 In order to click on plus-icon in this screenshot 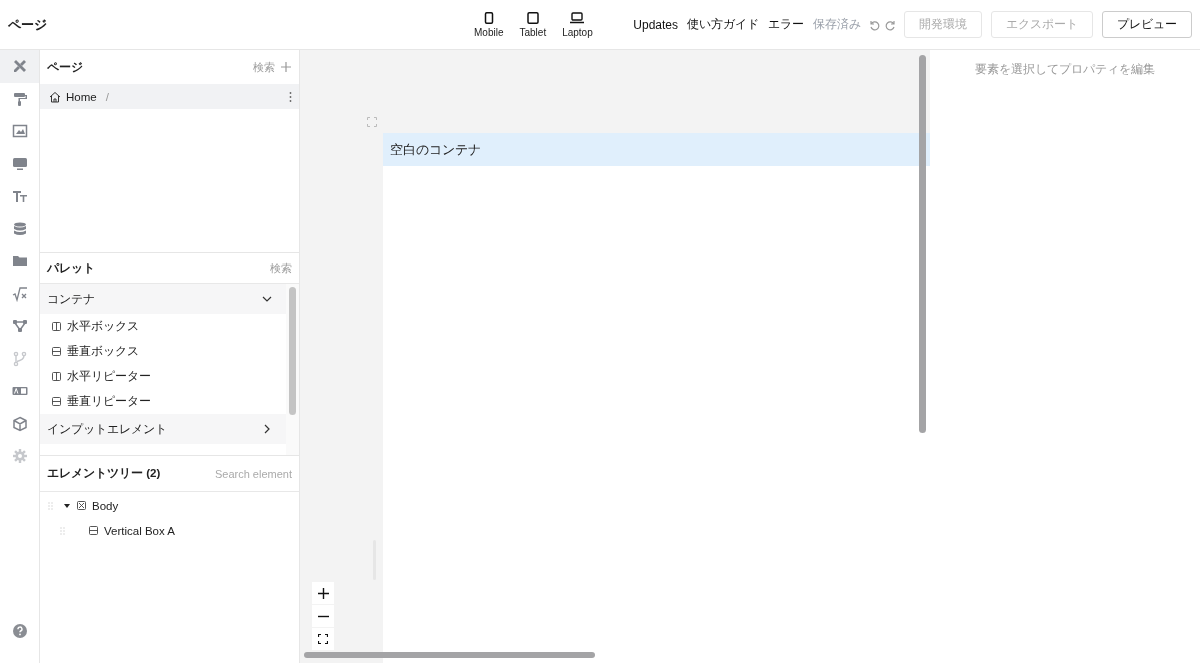, I will do `click(323, 593)`.